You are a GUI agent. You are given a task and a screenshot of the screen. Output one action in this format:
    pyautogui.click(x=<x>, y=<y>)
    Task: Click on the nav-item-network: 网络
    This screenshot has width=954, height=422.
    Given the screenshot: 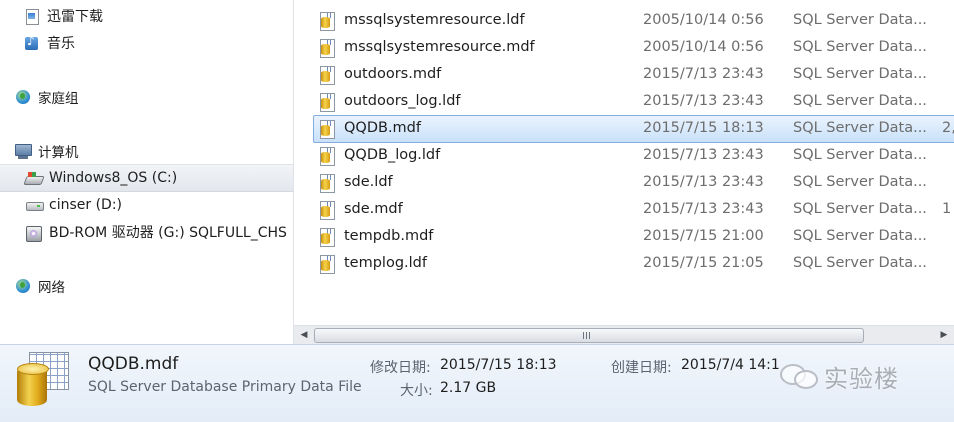 What is the action you would take?
    pyautogui.click(x=146, y=286)
    